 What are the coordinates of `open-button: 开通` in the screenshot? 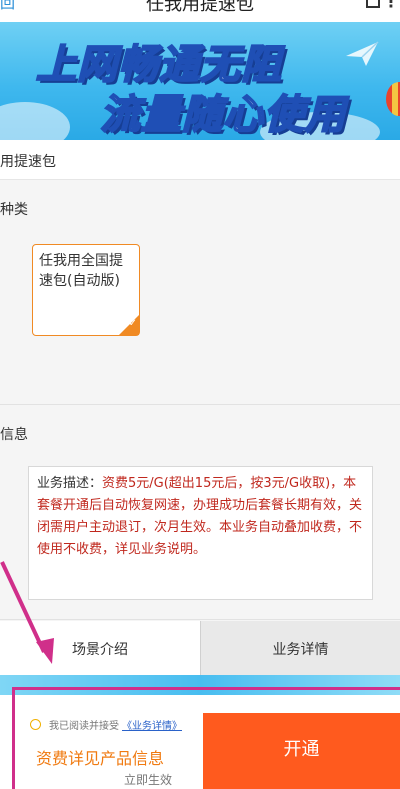 It's located at (301, 751).